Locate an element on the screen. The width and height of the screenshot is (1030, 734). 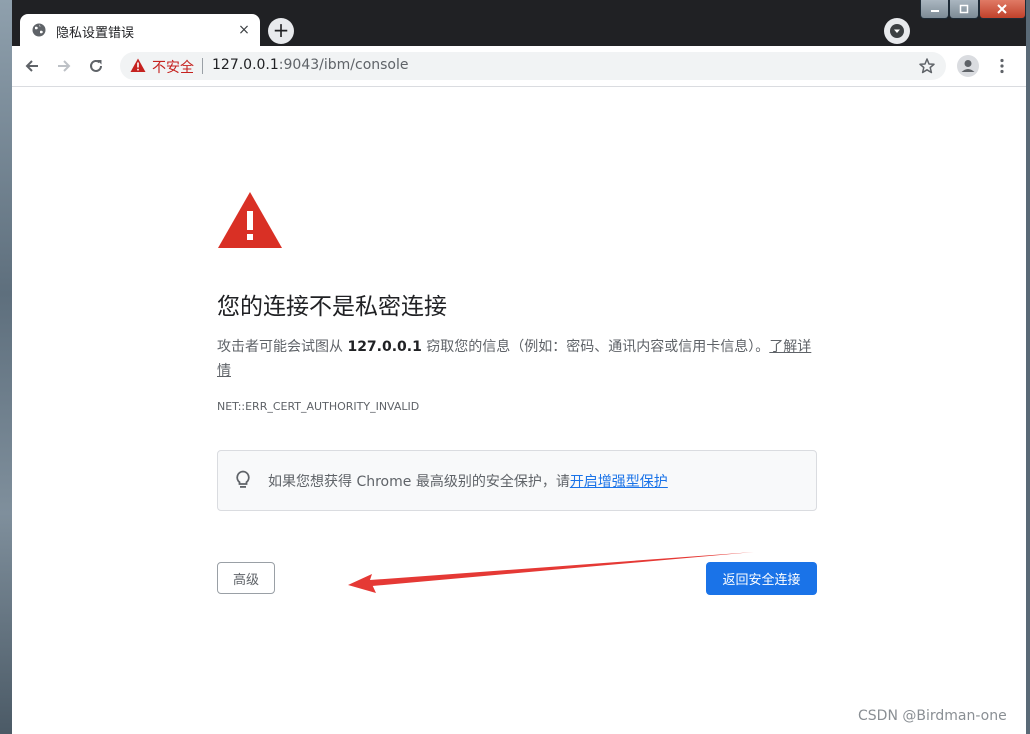
more-vert-icon is located at coordinates (1002, 66).